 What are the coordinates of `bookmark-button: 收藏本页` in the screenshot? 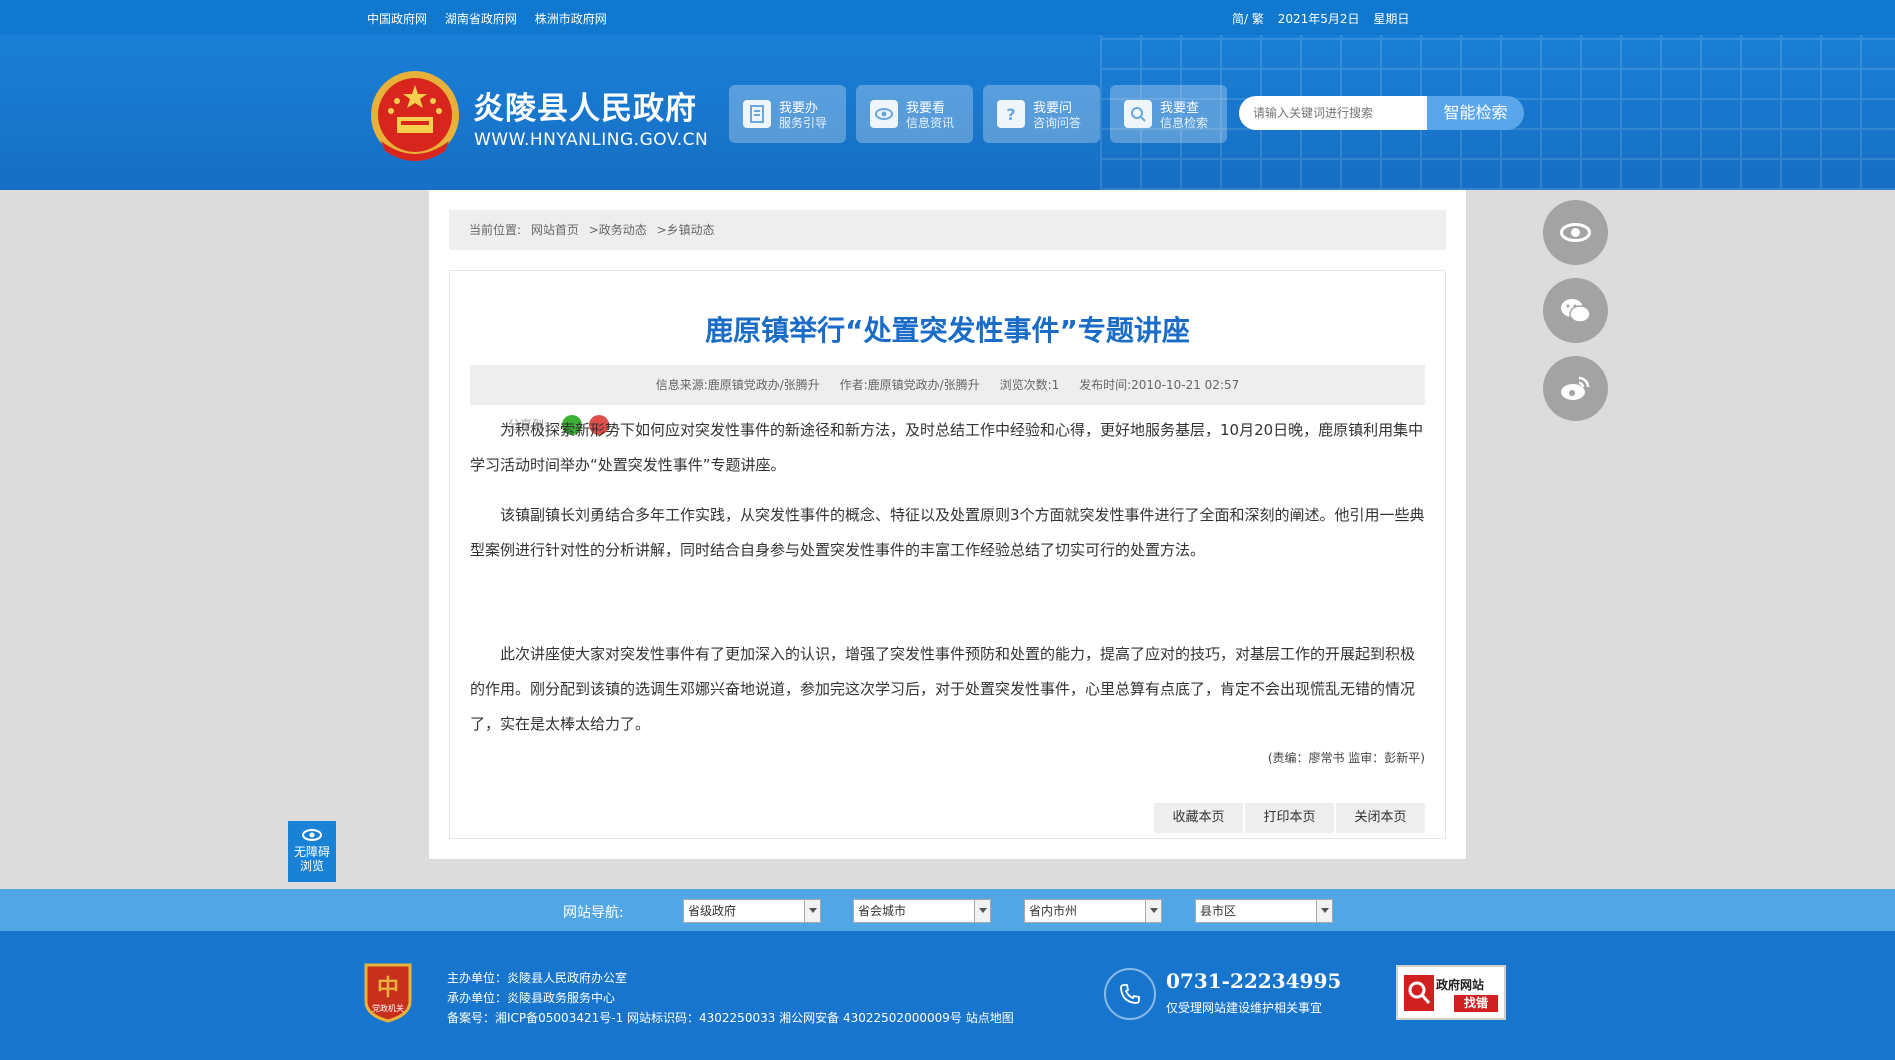 It's located at (1198, 818).